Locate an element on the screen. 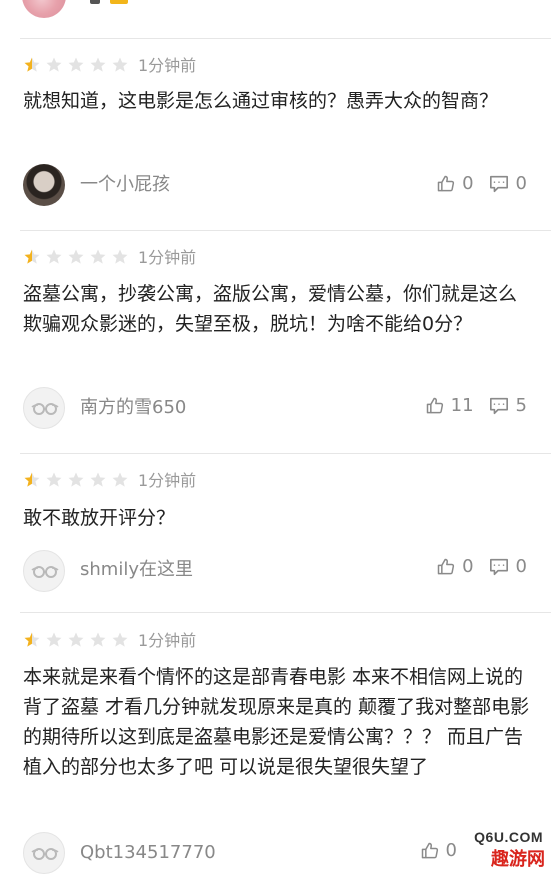 This screenshot has height=881, width=551. site-watermark: Q6U.COM 趣游网 is located at coordinates (504, 853).